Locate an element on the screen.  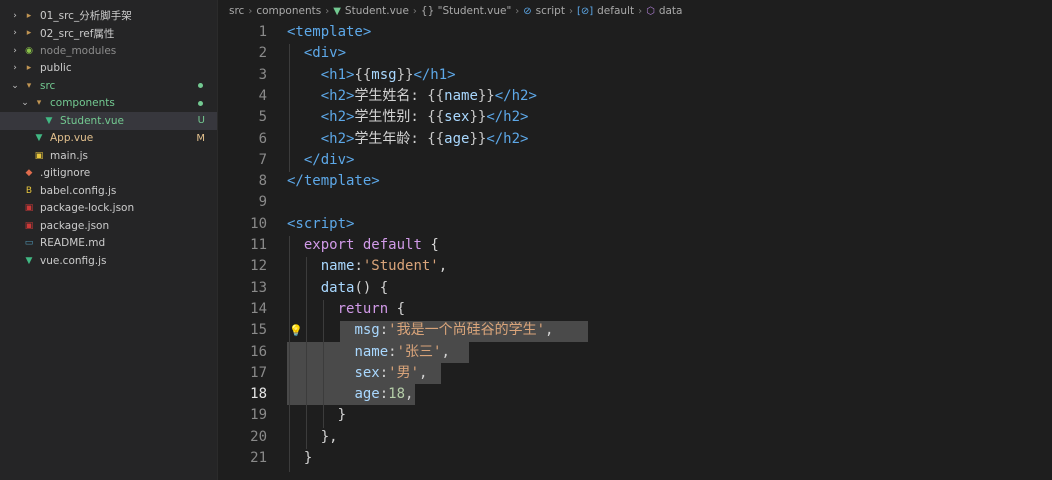
explorer-item: ▼ Student.vue U is located at coordinates (108, 121).